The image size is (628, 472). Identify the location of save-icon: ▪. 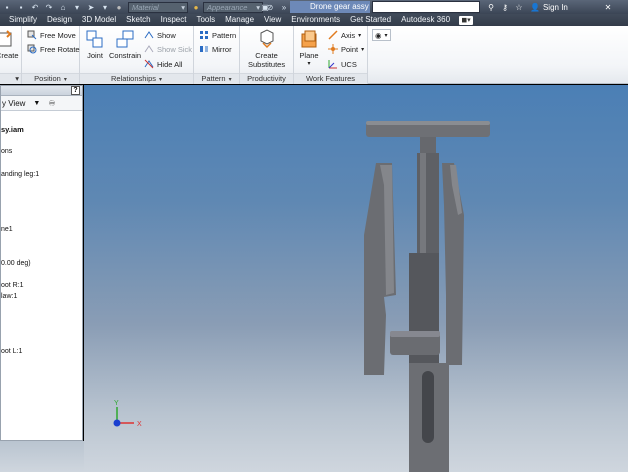
(21, 7).